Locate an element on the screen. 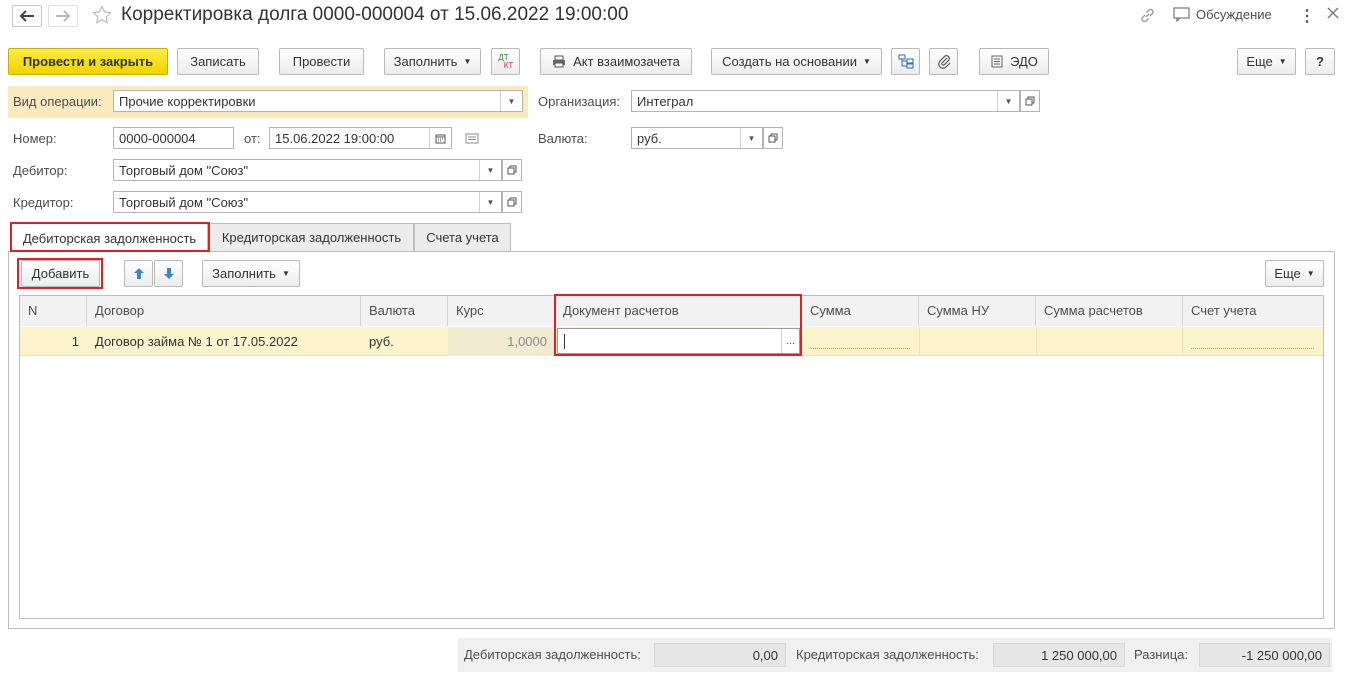  debtor-label: Дебитор: is located at coordinates (40, 170).